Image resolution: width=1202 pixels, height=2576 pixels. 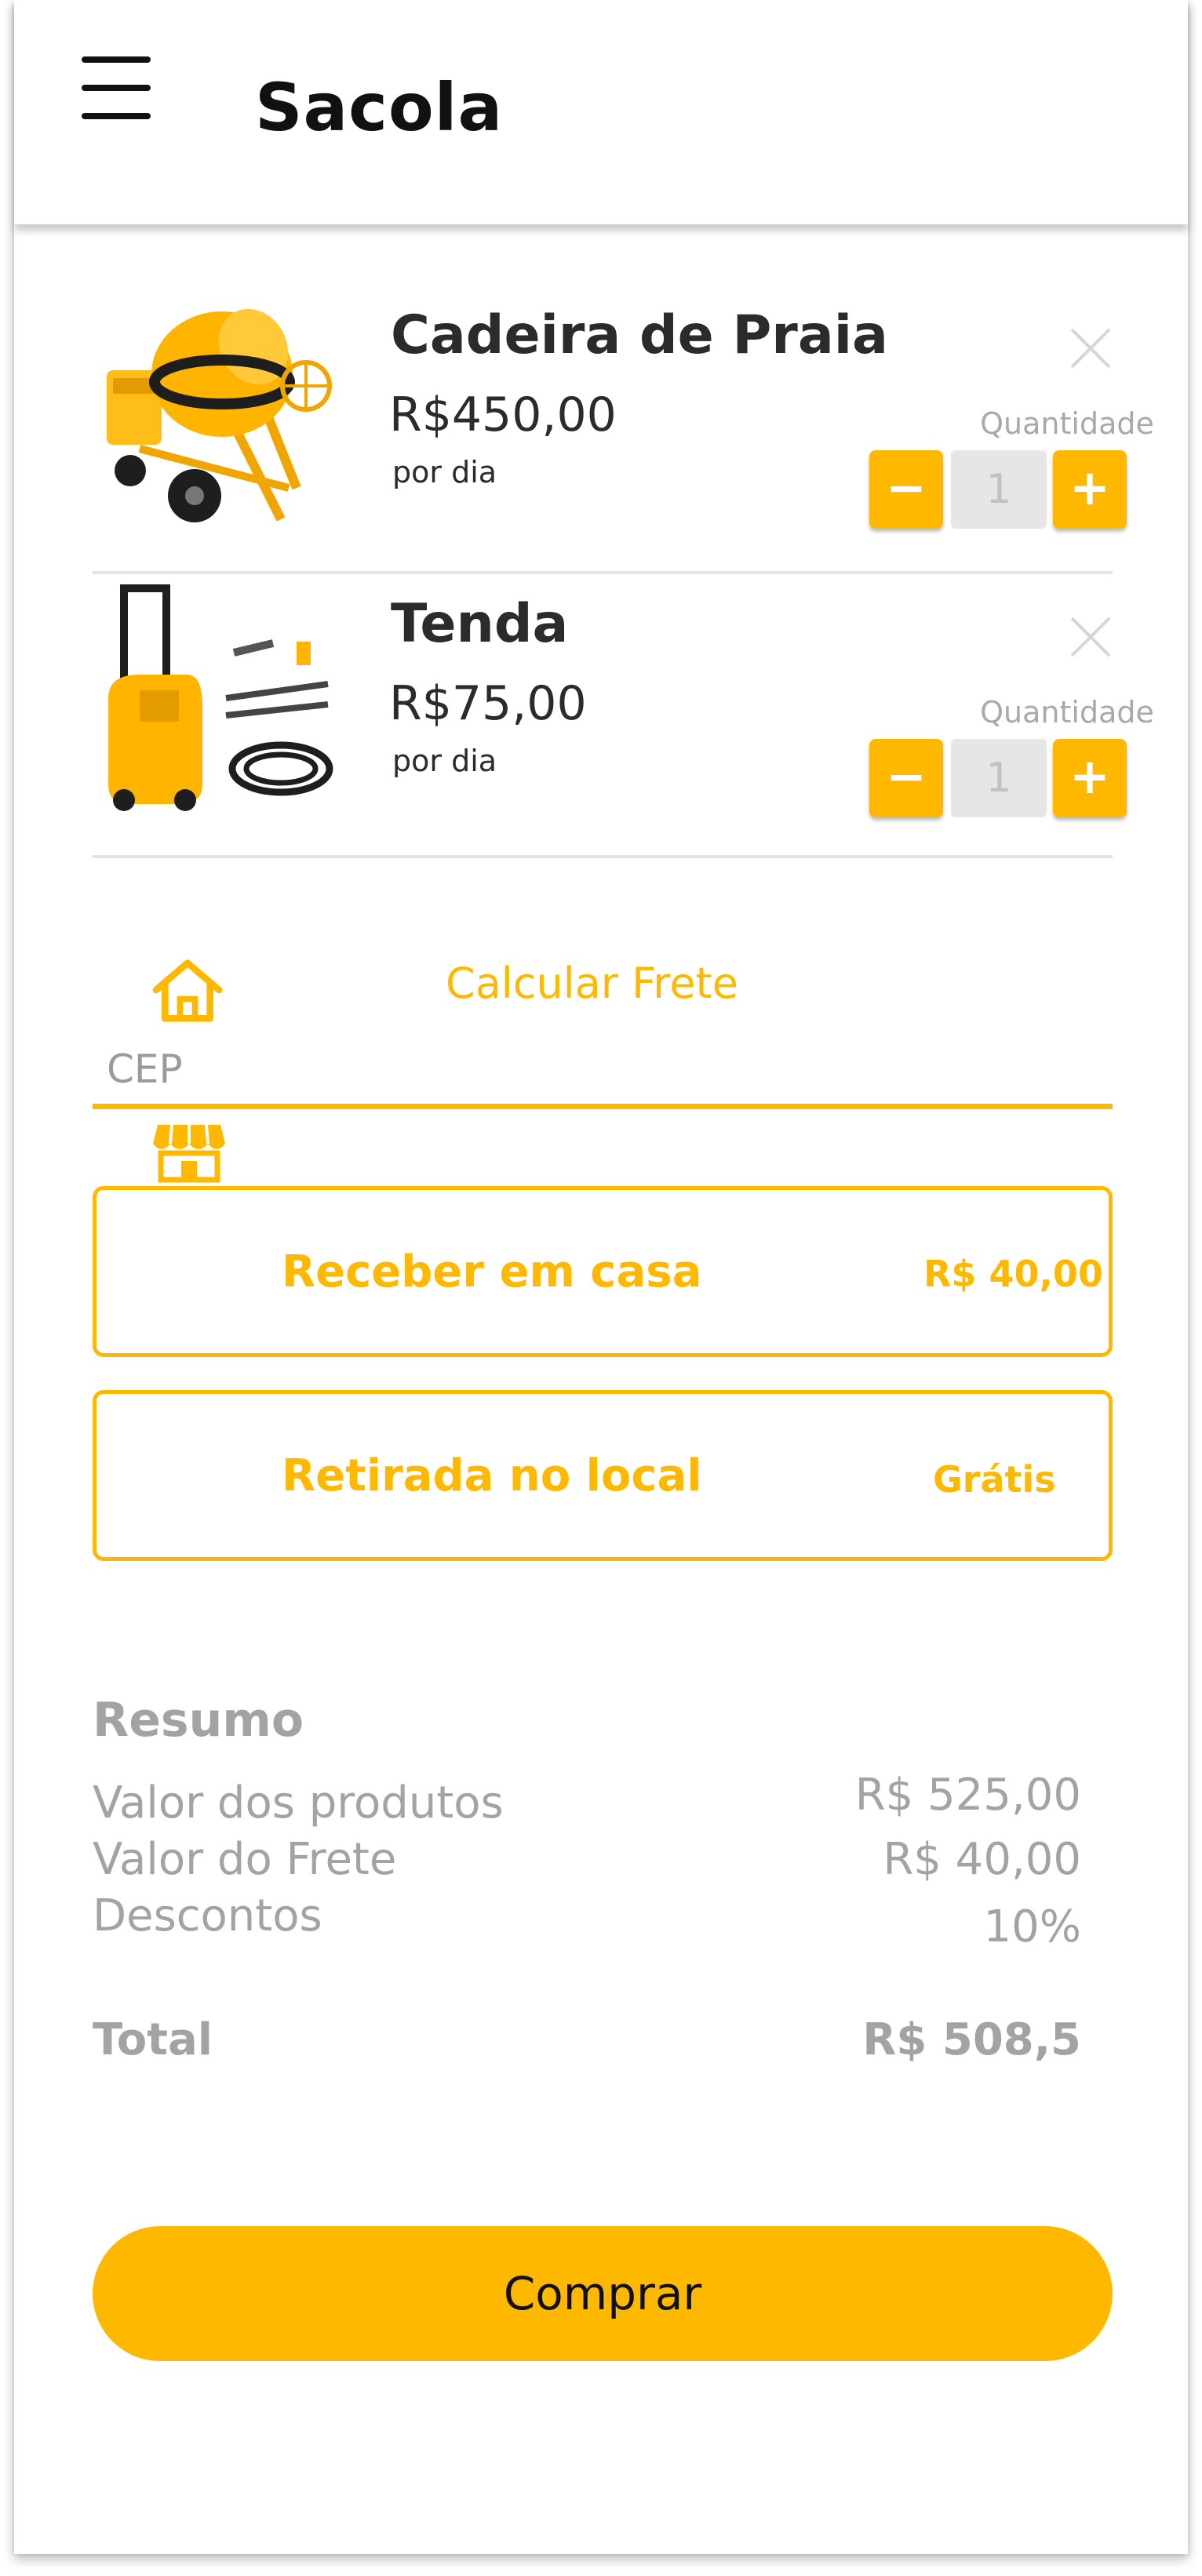 I want to click on cart-item: Tenda R$75,00 por dia Quantidade − 1 +, so click(x=623, y=715).